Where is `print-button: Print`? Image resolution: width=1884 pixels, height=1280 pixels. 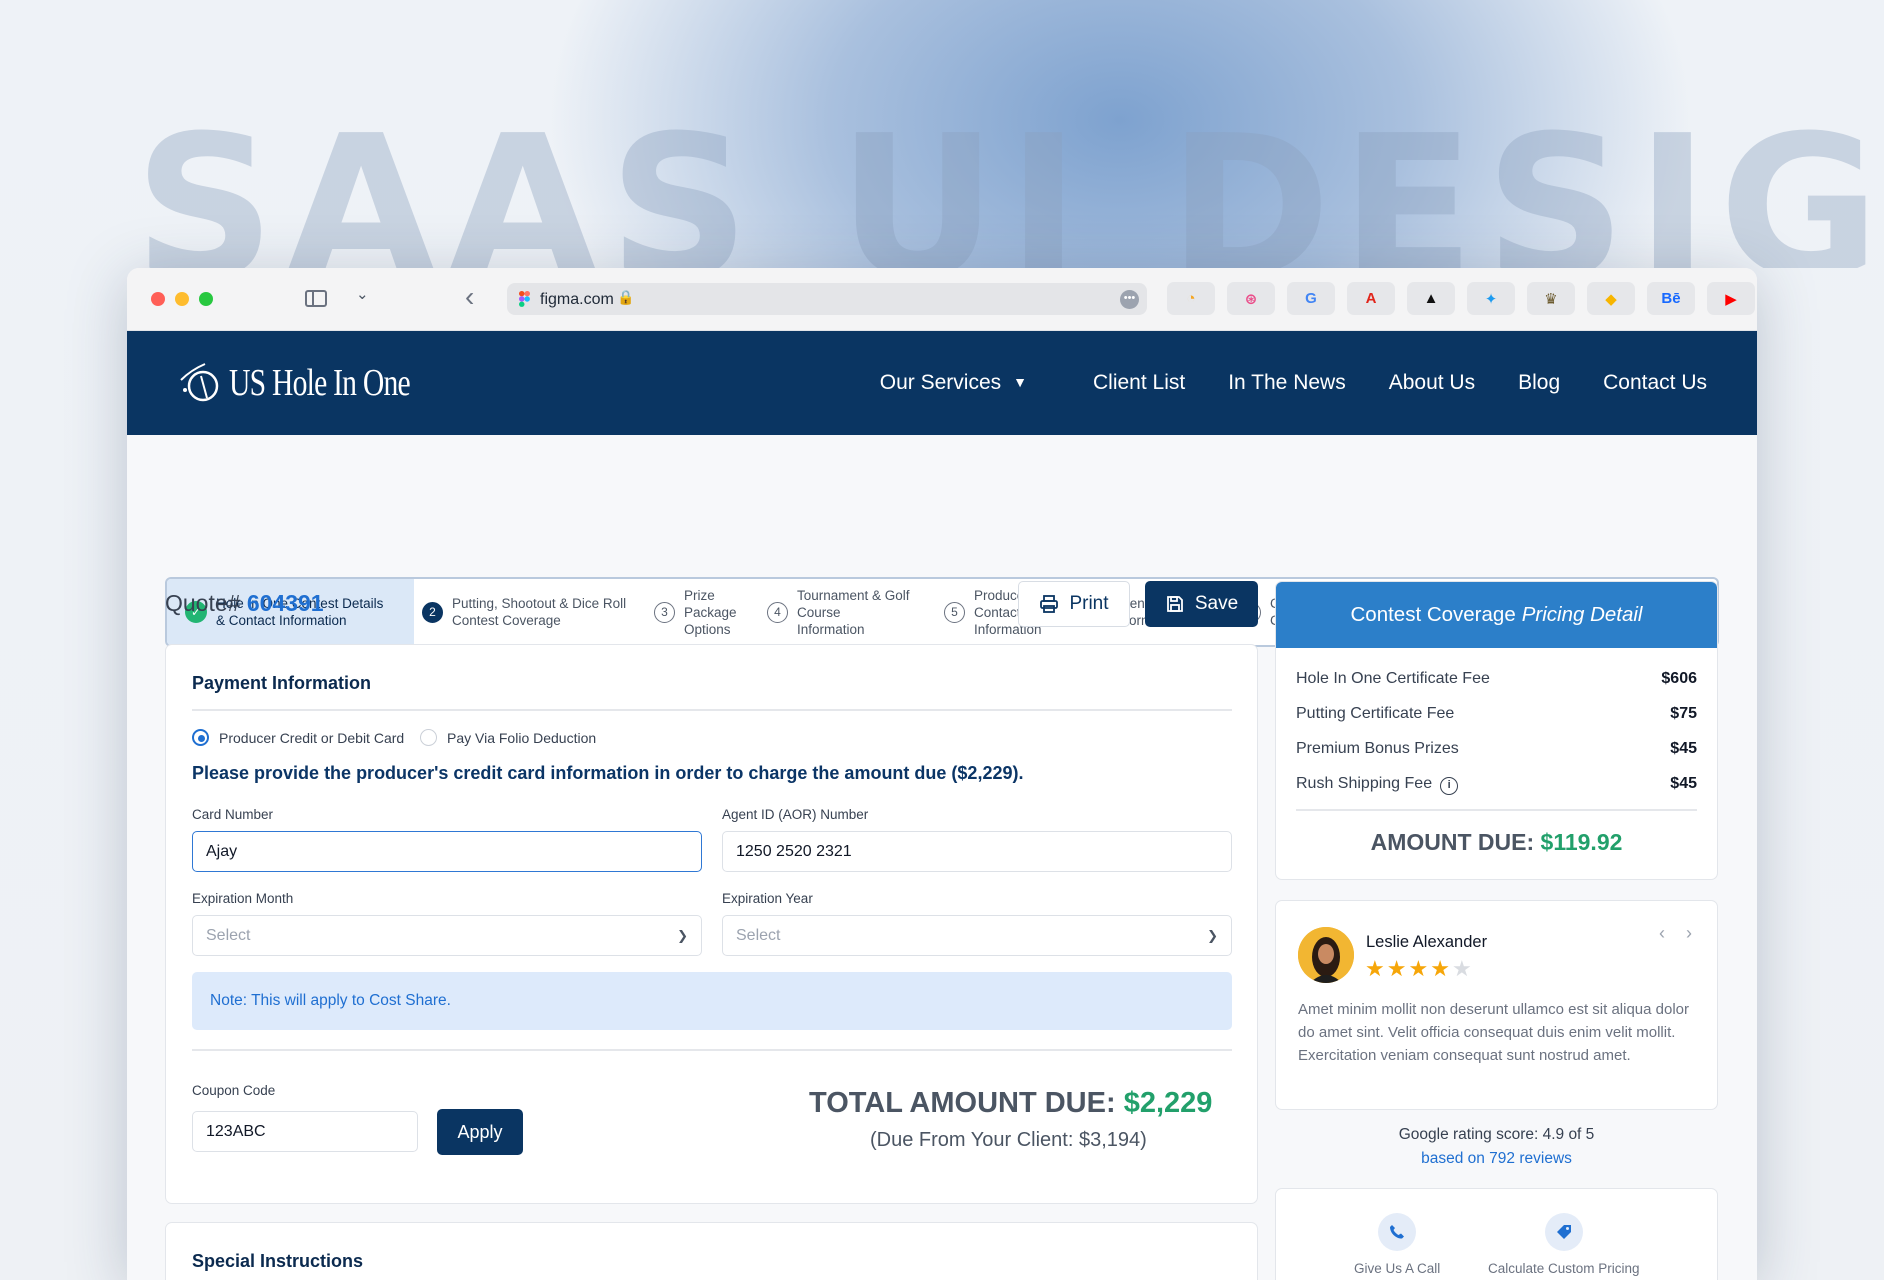
print-button: Print is located at coordinates (1074, 604).